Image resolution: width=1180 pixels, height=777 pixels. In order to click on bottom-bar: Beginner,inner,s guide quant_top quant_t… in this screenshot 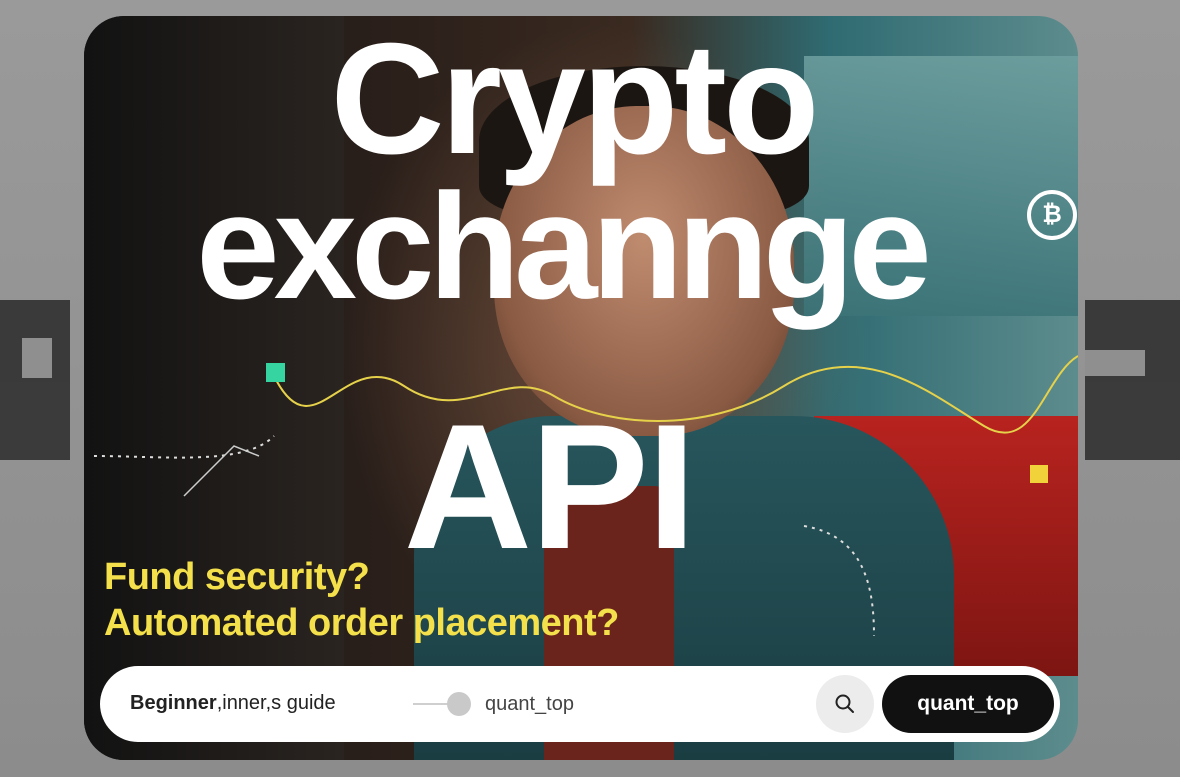, I will do `click(580, 704)`.